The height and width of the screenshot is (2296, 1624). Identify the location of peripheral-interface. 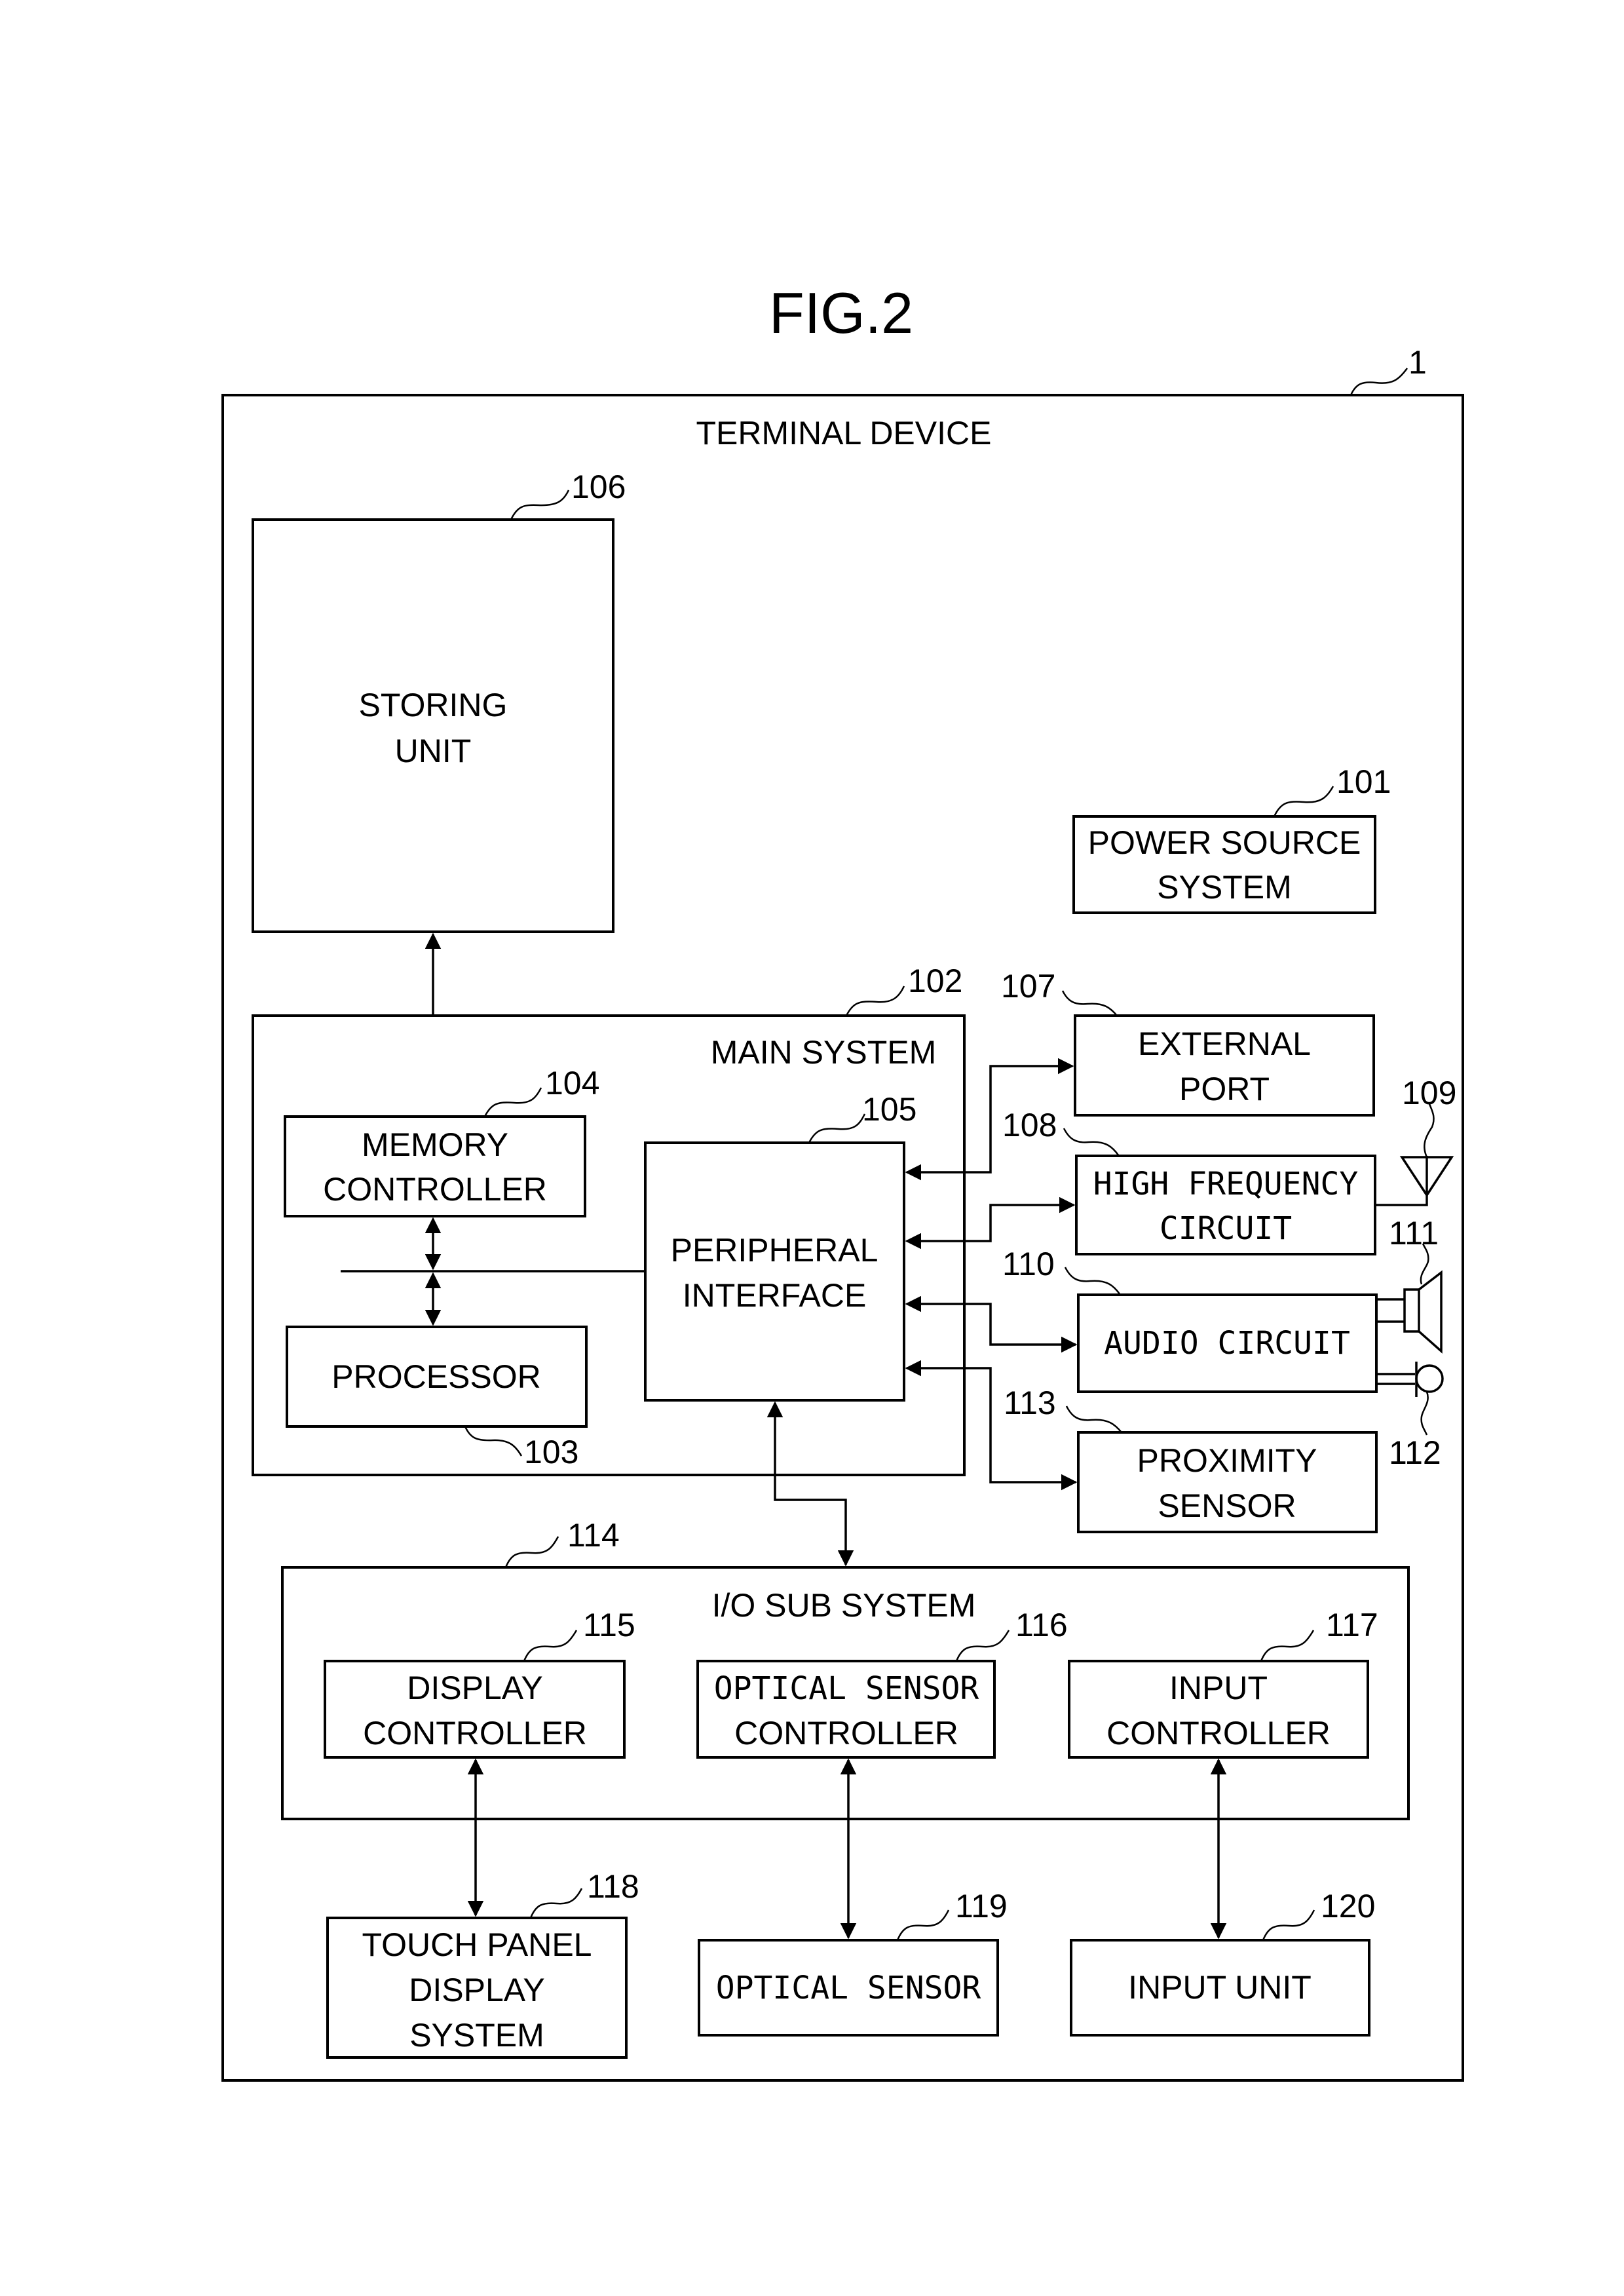
(774, 1271).